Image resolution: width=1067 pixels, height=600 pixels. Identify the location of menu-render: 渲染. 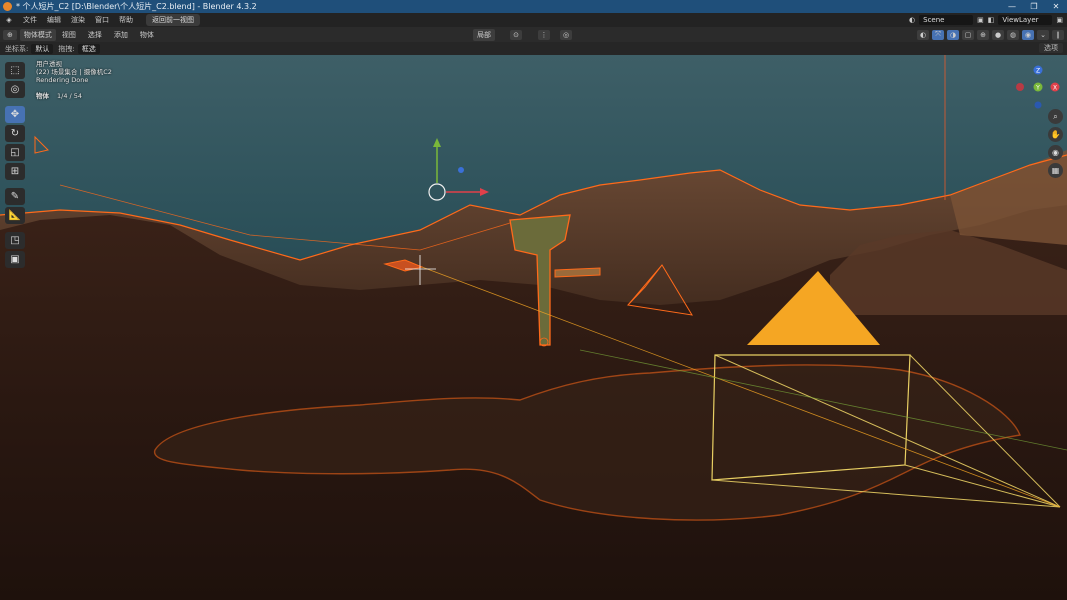
(78, 20).